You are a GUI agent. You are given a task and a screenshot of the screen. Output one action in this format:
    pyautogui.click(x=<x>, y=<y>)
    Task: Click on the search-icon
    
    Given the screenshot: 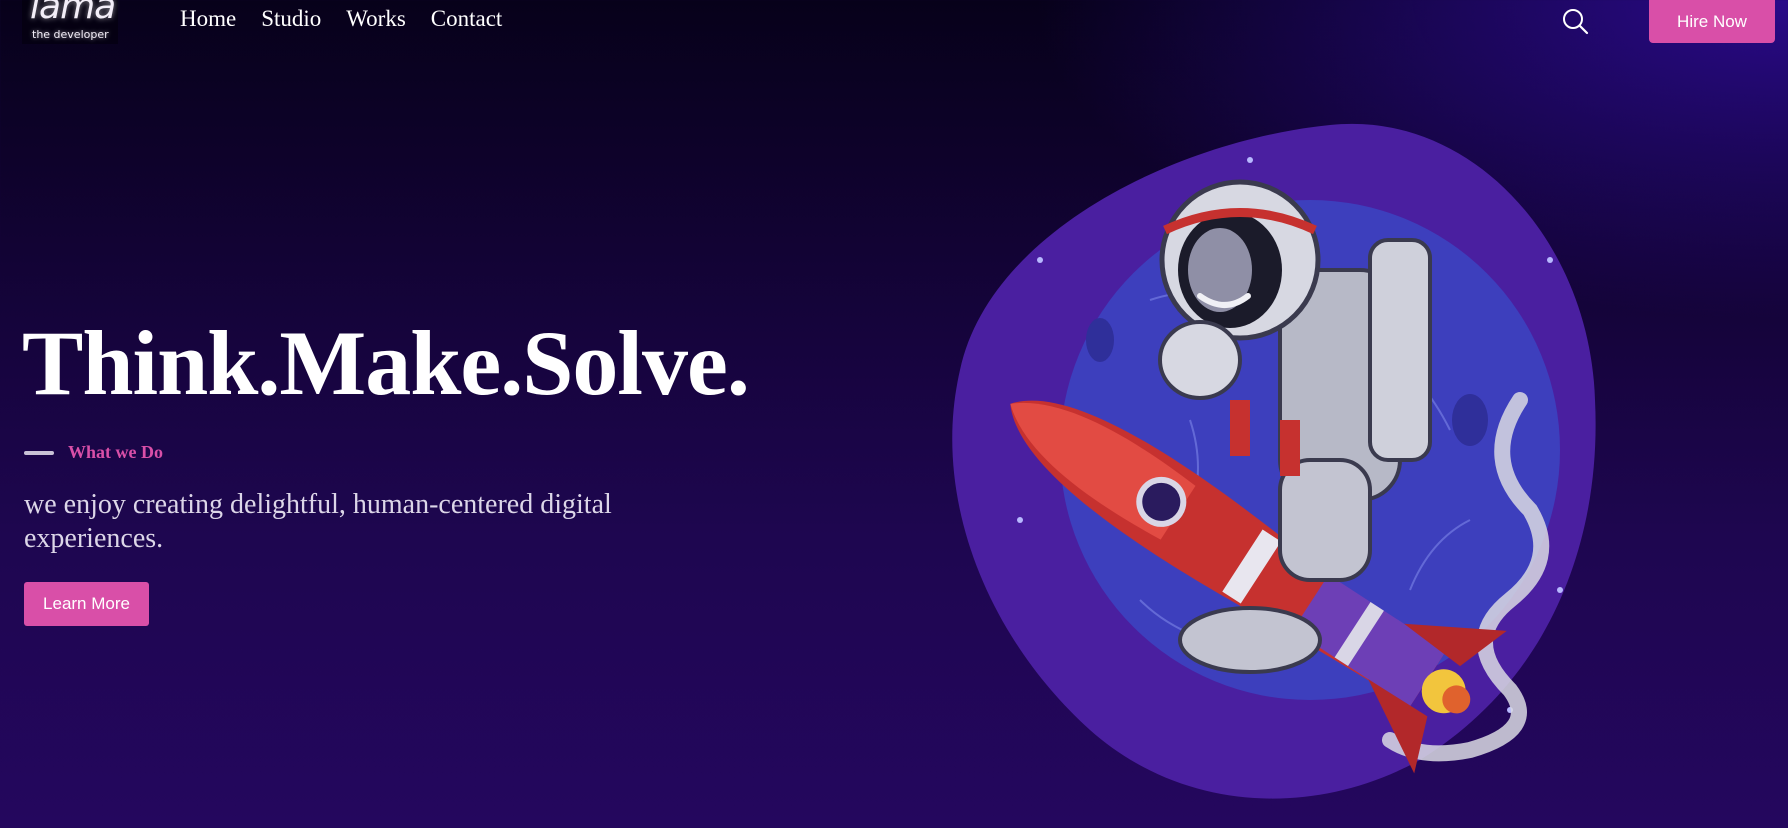 What is the action you would take?
    pyautogui.click(x=1576, y=22)
    